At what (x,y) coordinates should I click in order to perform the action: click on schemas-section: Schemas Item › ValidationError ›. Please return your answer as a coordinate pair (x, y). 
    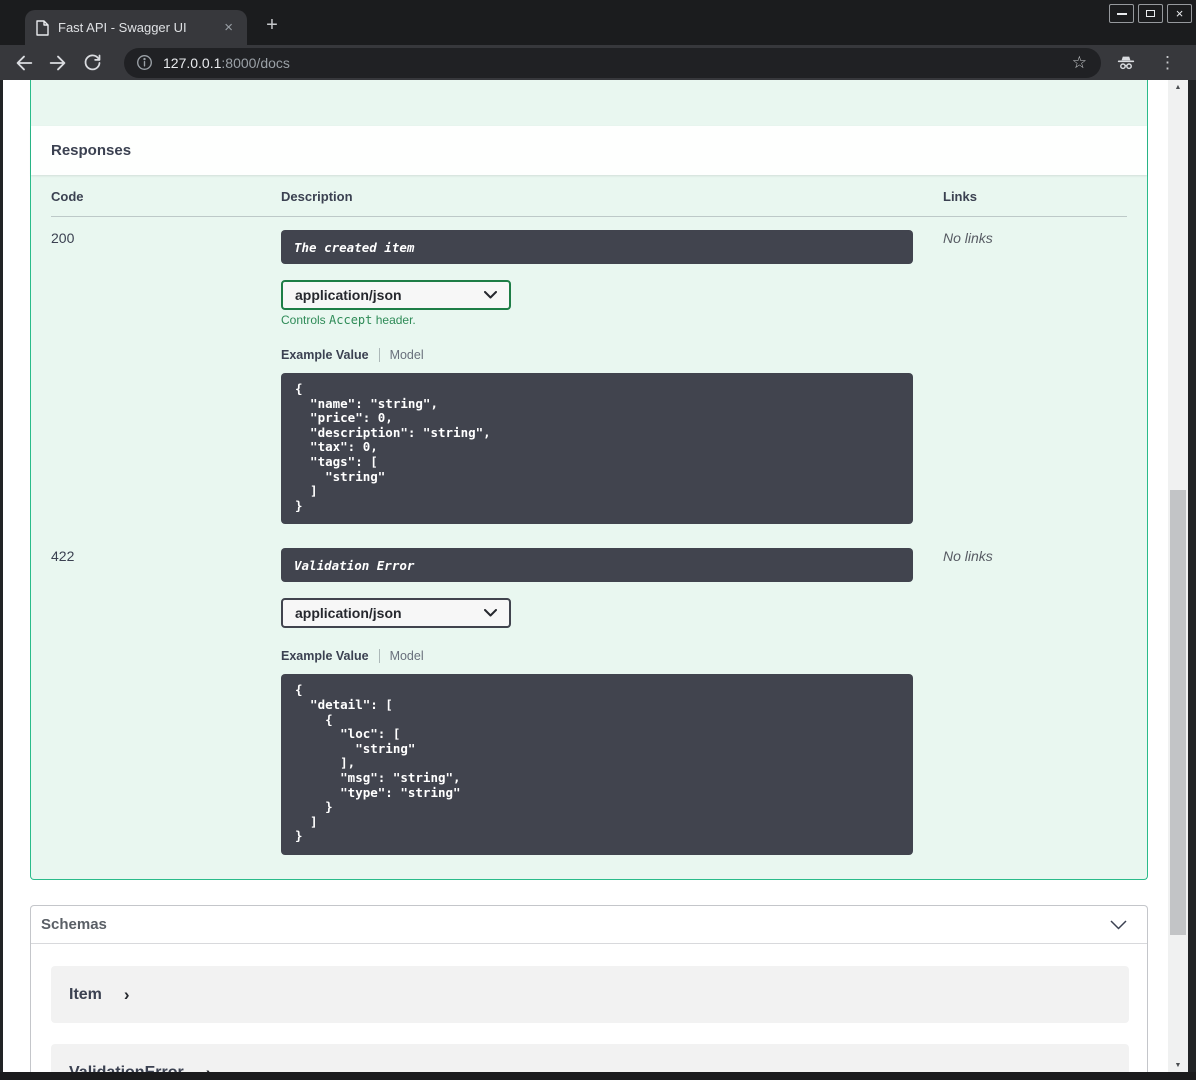
    Looking at the image, I should click on (589, 988).